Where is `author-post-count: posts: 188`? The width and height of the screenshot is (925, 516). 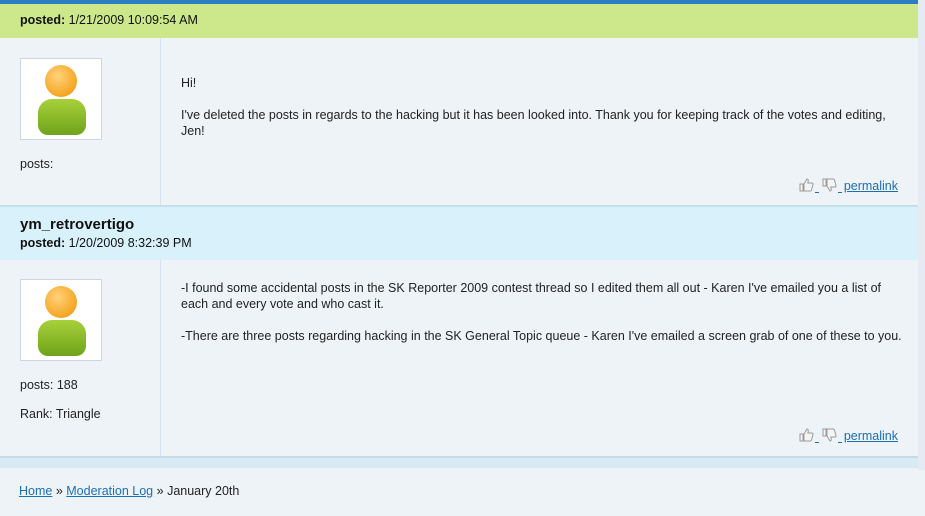
author-post-count: posts: 188 is located at coordinates (49, 385).